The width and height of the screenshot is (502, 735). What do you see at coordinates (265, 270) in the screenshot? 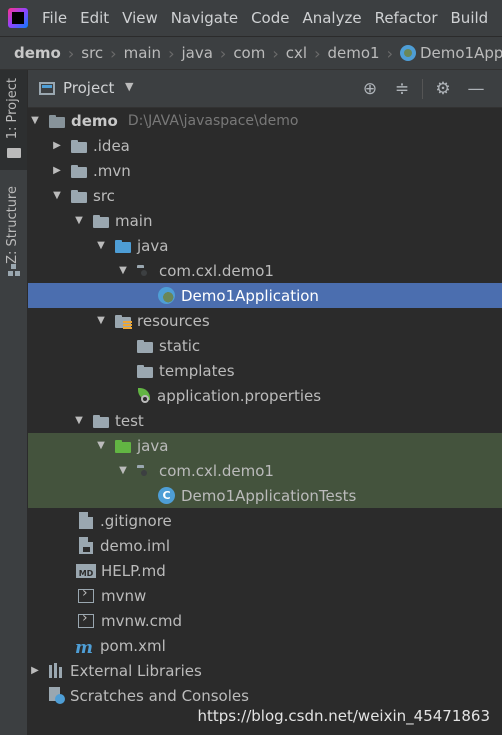
I see `tree-row-package: ▼ com.cxl.demo1` at bounding box center [265, 270].